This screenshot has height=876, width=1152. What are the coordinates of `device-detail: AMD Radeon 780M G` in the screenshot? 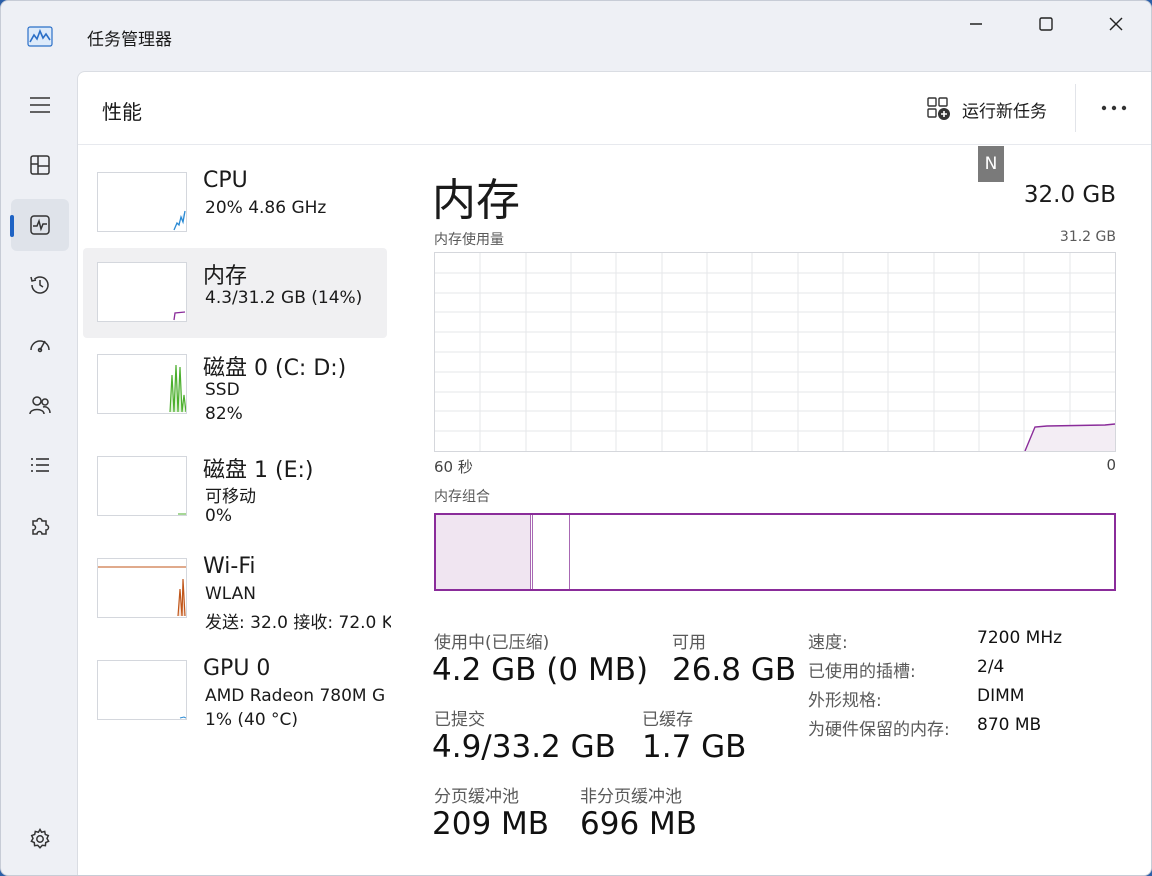 It's located at (295, 696).